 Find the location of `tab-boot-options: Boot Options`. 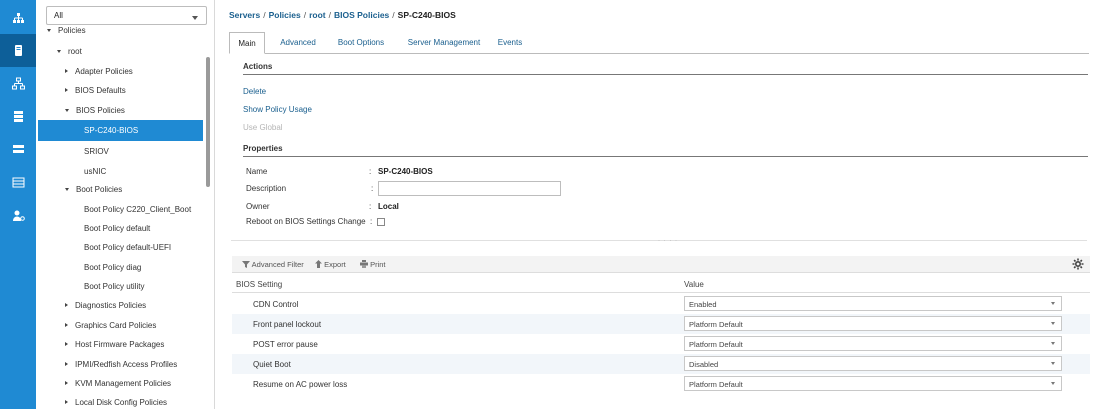

tab-boot-options: Boot Options is located at coordinates (361, 43).